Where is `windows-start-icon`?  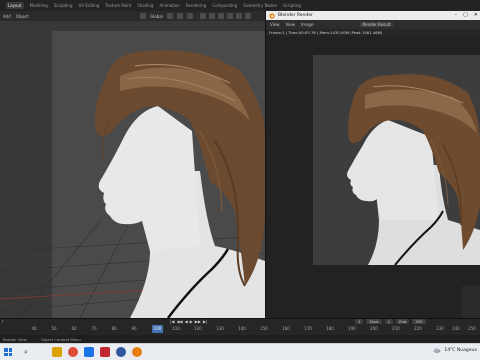 windows-start-icon is located at coordinates (8, 352).